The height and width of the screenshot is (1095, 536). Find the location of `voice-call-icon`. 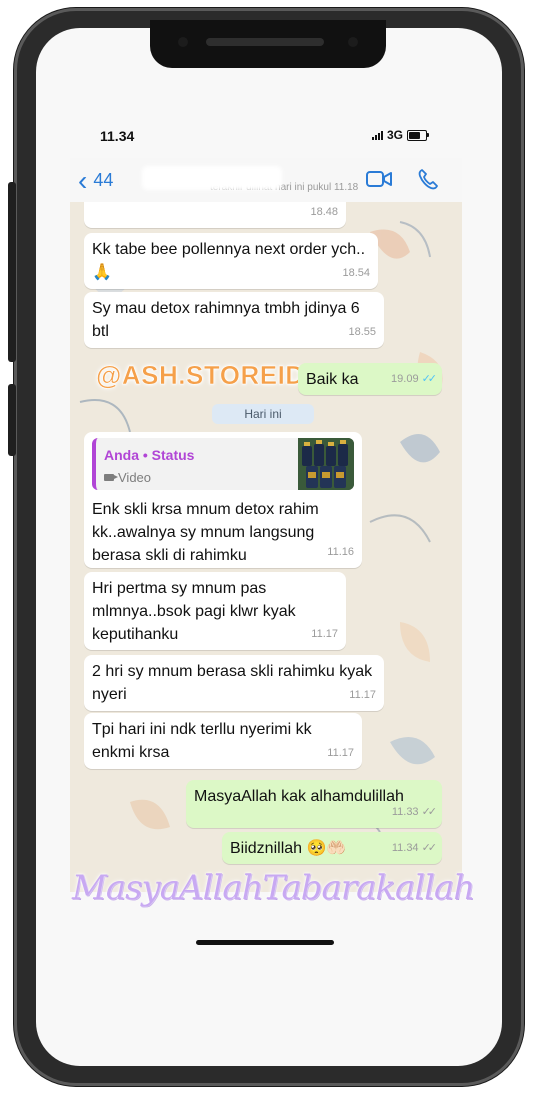

voice-call-icon is located at coordinates (428, 179).